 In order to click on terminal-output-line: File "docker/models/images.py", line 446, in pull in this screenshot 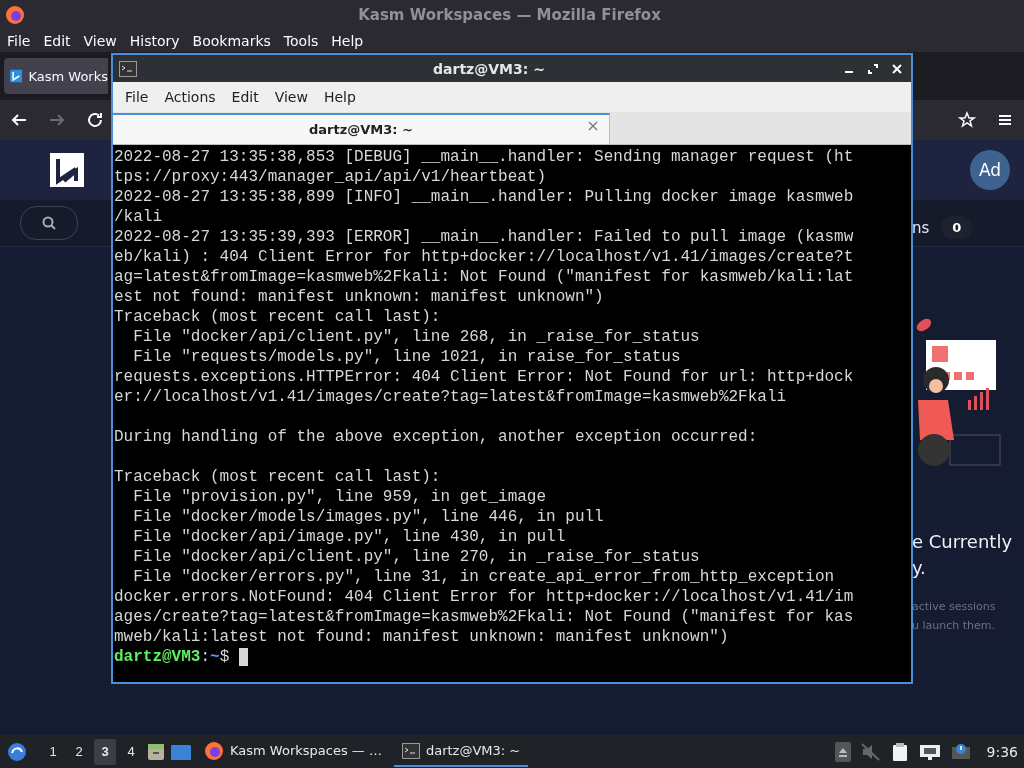, I will do `click(368, 517)`.